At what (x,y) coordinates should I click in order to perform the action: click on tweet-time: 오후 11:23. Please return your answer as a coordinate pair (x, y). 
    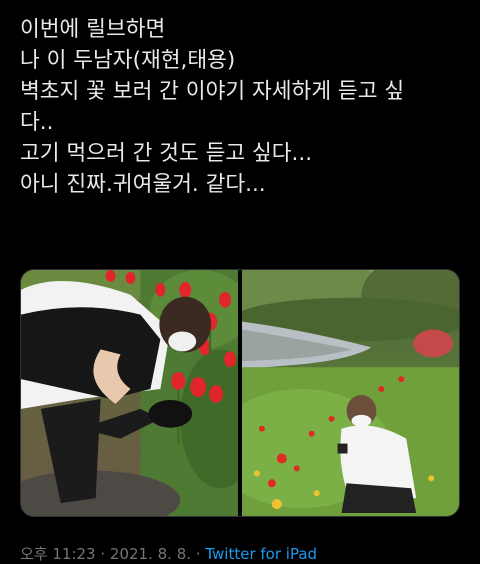
    Looking at the image, I should click on (58, 554).